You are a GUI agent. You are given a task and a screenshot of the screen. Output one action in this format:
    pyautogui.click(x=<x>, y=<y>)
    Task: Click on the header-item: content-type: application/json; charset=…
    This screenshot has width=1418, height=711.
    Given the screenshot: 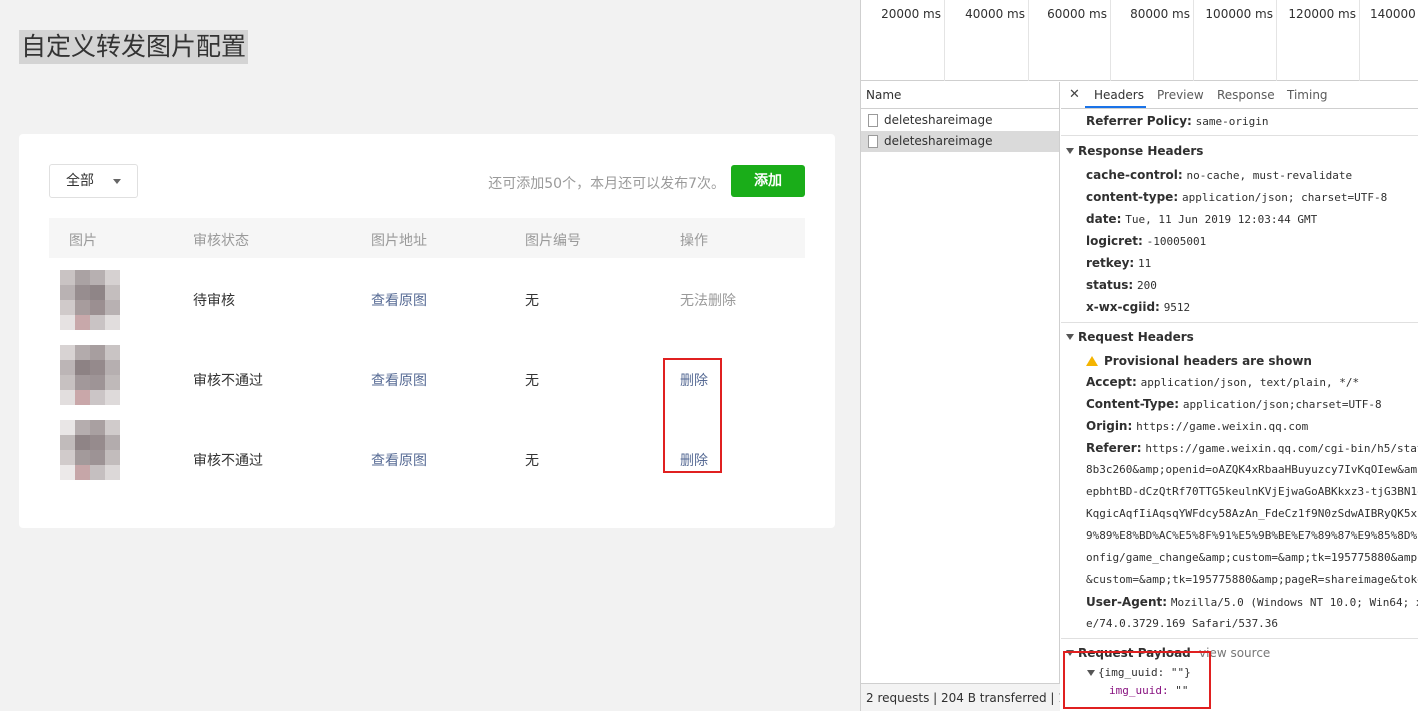 What is the action you would take?
    pyautogui.click(x=1237, y=197)
    